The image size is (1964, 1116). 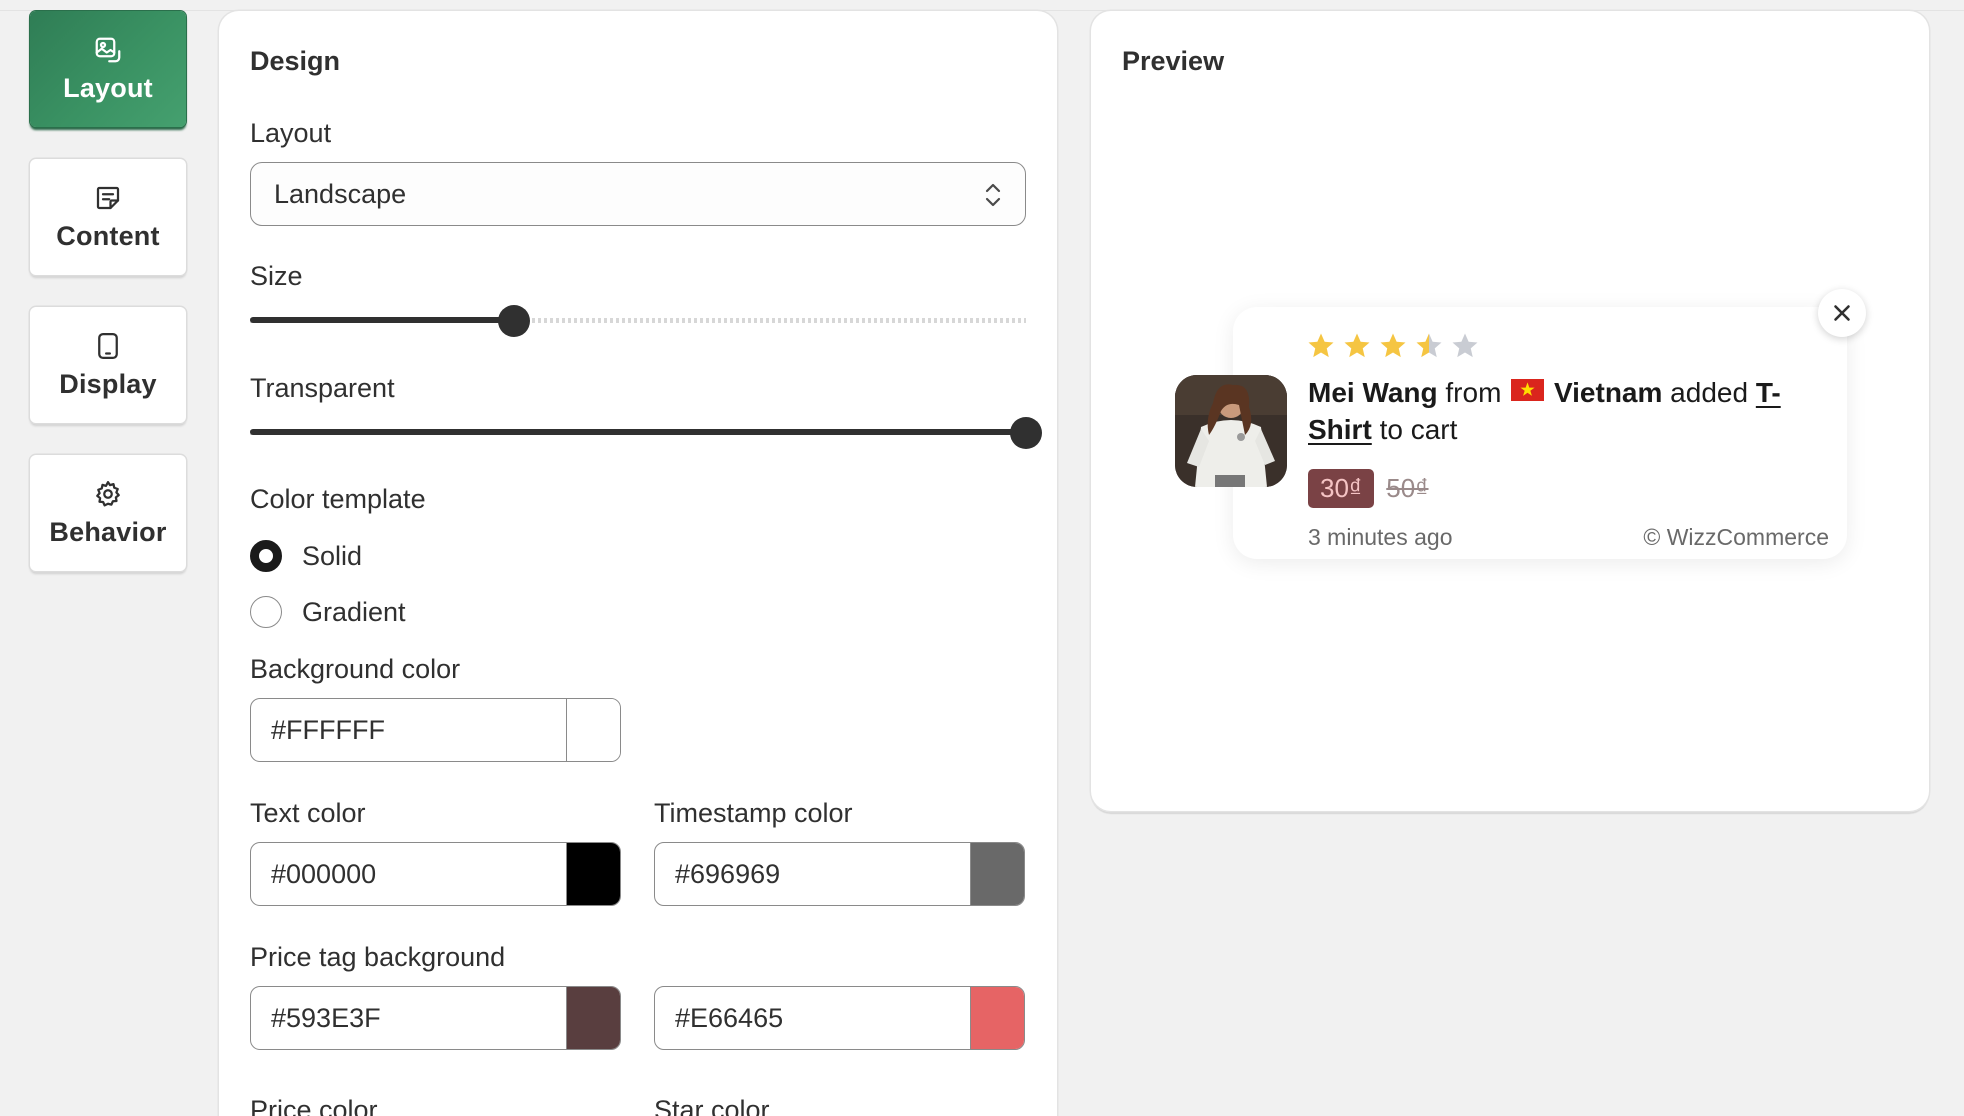 What do you see at coordinates (266, 556) in the screenshot?
I see `radio-solid-circle` at bounding box center [266, 556].